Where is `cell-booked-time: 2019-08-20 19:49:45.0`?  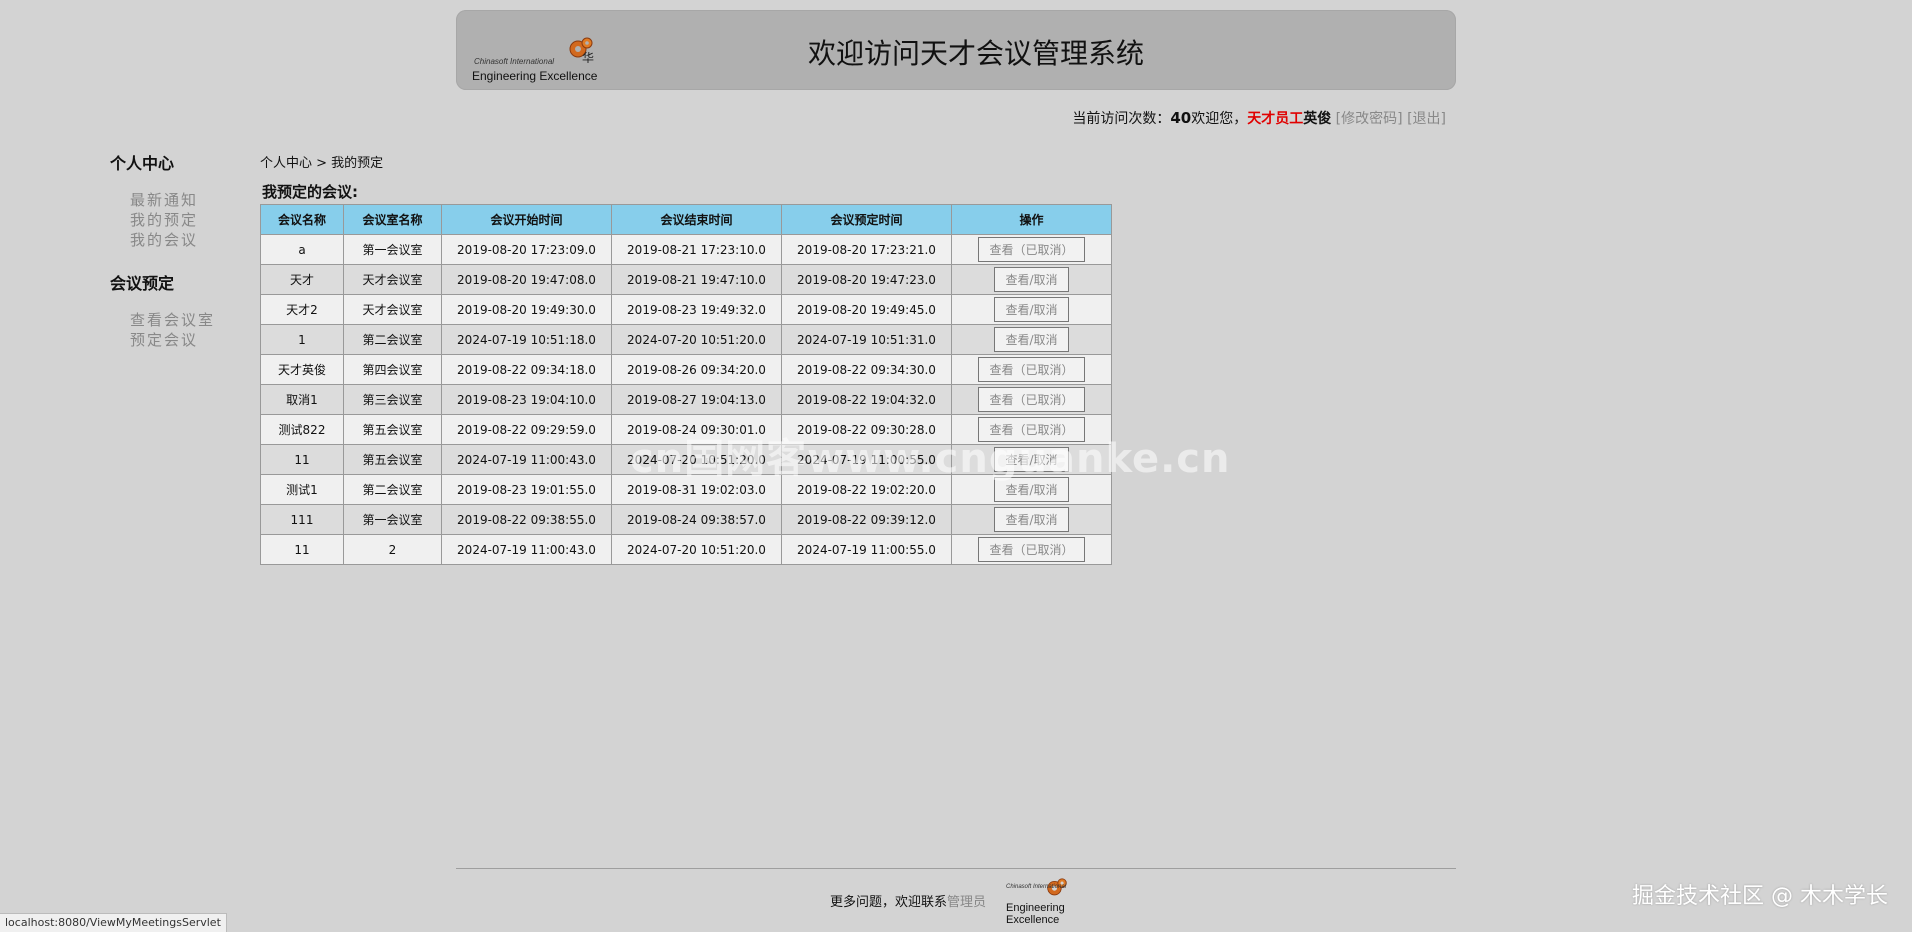 cell-booked-time: 2019-08-20 19:49:45.0 is located at coordinates (866, 309).